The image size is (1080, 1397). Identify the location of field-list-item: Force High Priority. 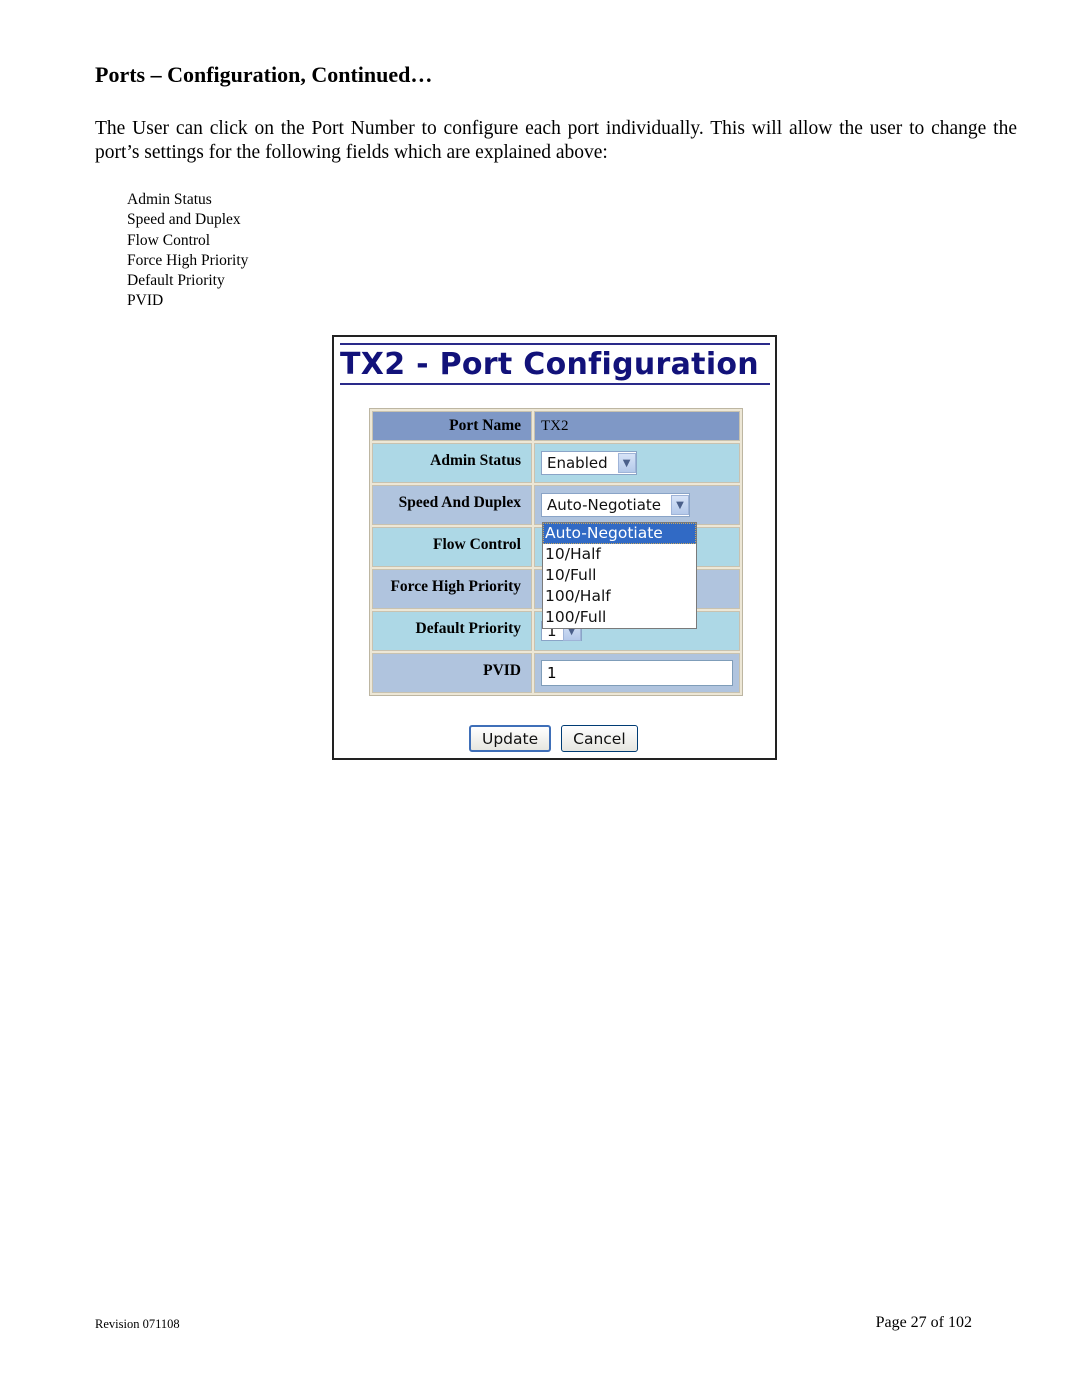
(188, 260).